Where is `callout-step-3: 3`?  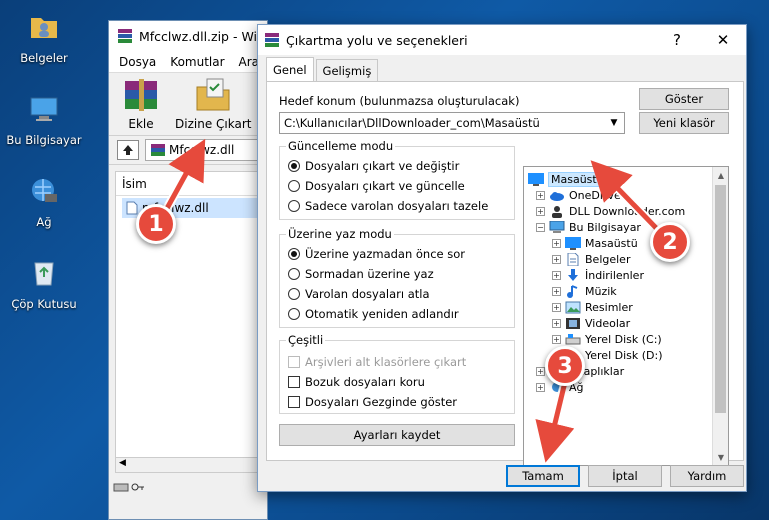 callout-step-3: 3 is located at coordinates (565, 366).